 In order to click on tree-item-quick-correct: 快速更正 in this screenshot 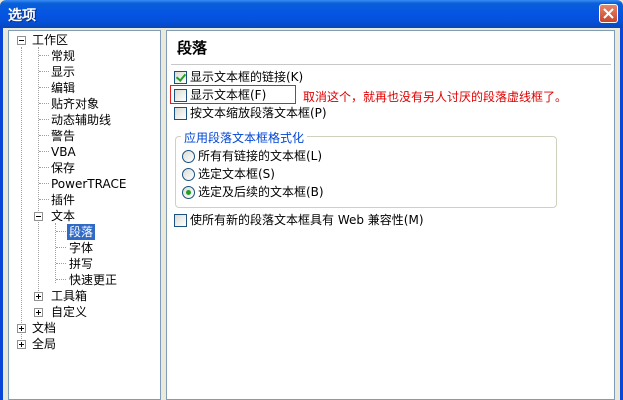, I will do `click(93, 280)`.